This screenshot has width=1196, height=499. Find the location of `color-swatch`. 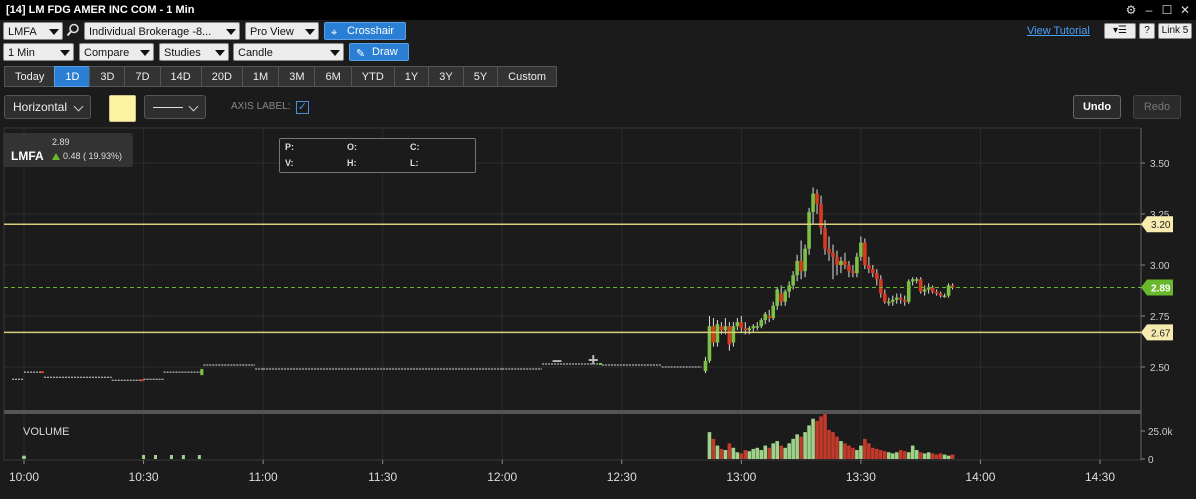

color-swatch is located at coordinates (122, 108).